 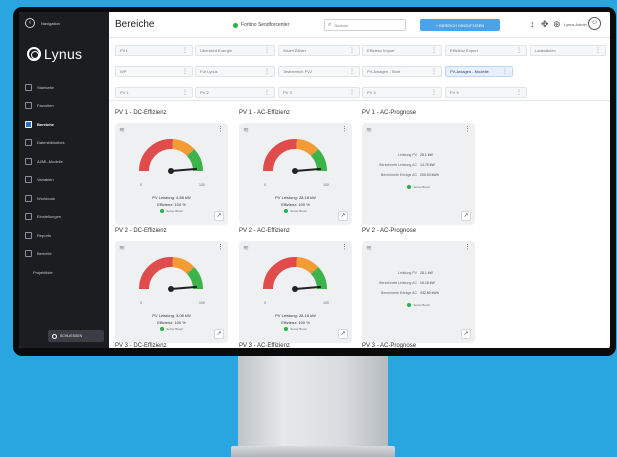 What do you see at coordinates (486, 50) in the screenshot?
I see `area-filter-chip: Effizienz Export ⋮` at bounding box center [486, 50].